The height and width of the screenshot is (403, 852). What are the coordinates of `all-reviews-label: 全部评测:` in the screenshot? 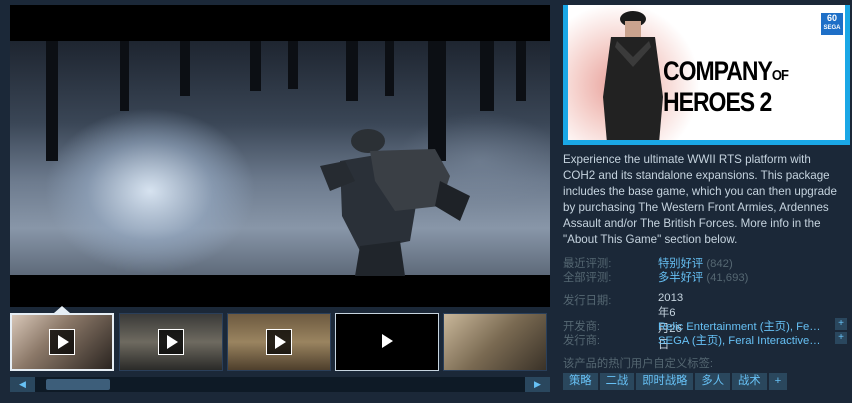 It's located at (587, 278).